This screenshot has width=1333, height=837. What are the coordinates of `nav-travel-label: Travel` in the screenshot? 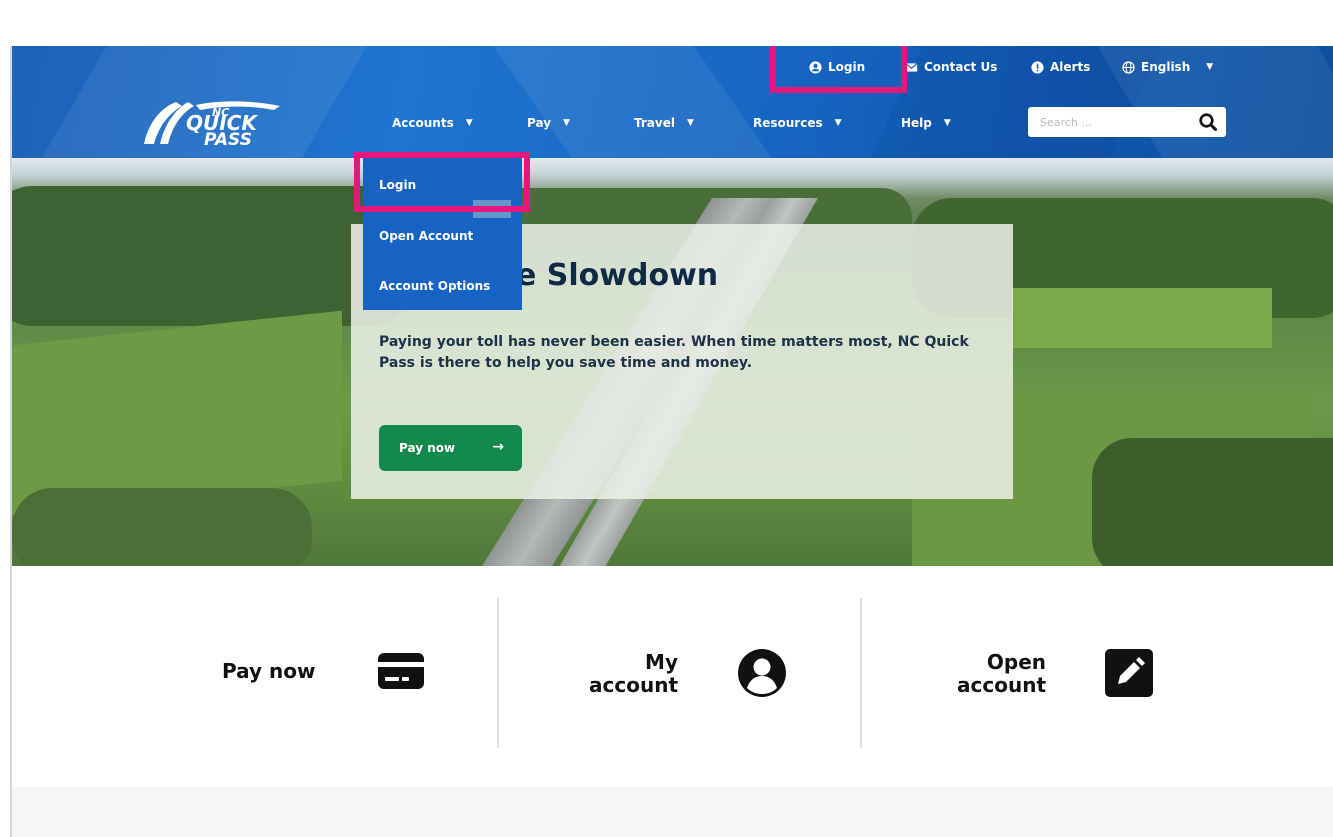 It's located at (654, 123).